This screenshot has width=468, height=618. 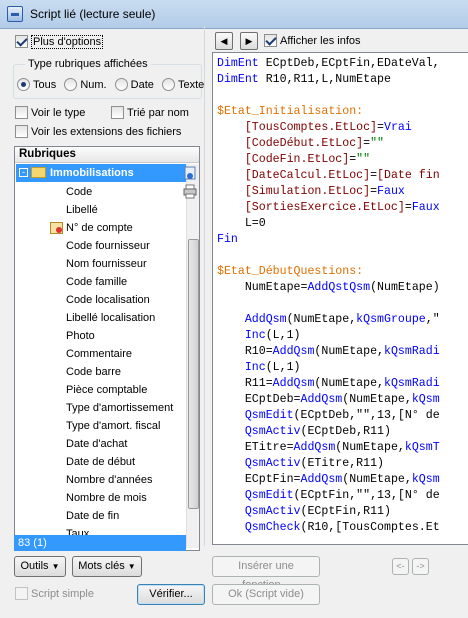 I want to click on code-token: Faux, so click(x=391, y=191).